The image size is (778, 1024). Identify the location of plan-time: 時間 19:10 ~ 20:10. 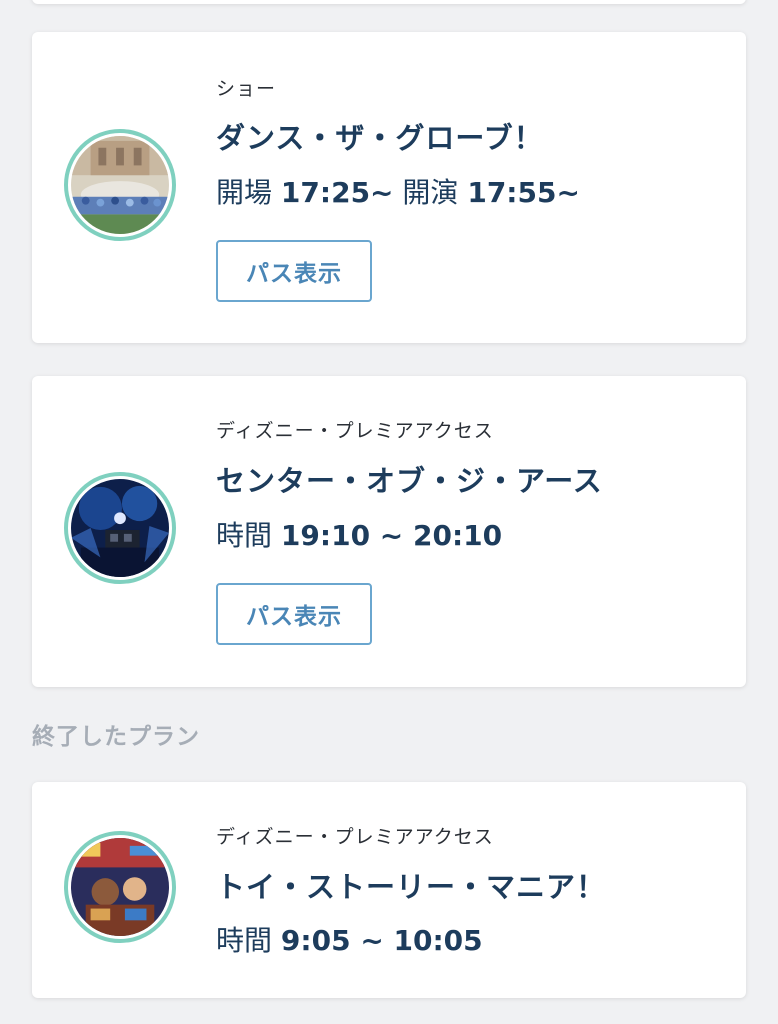
(359, 534).